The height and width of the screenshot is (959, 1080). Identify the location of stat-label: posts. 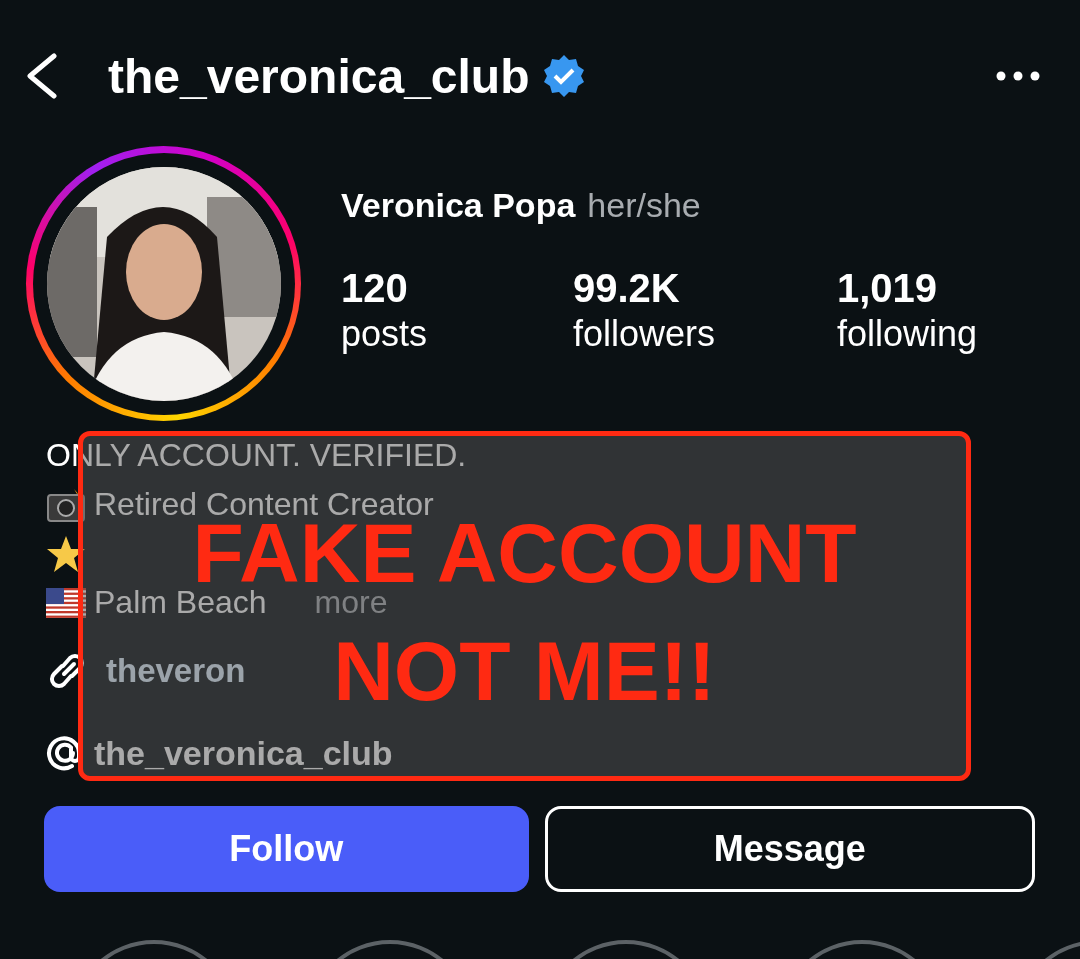
(457, 334).